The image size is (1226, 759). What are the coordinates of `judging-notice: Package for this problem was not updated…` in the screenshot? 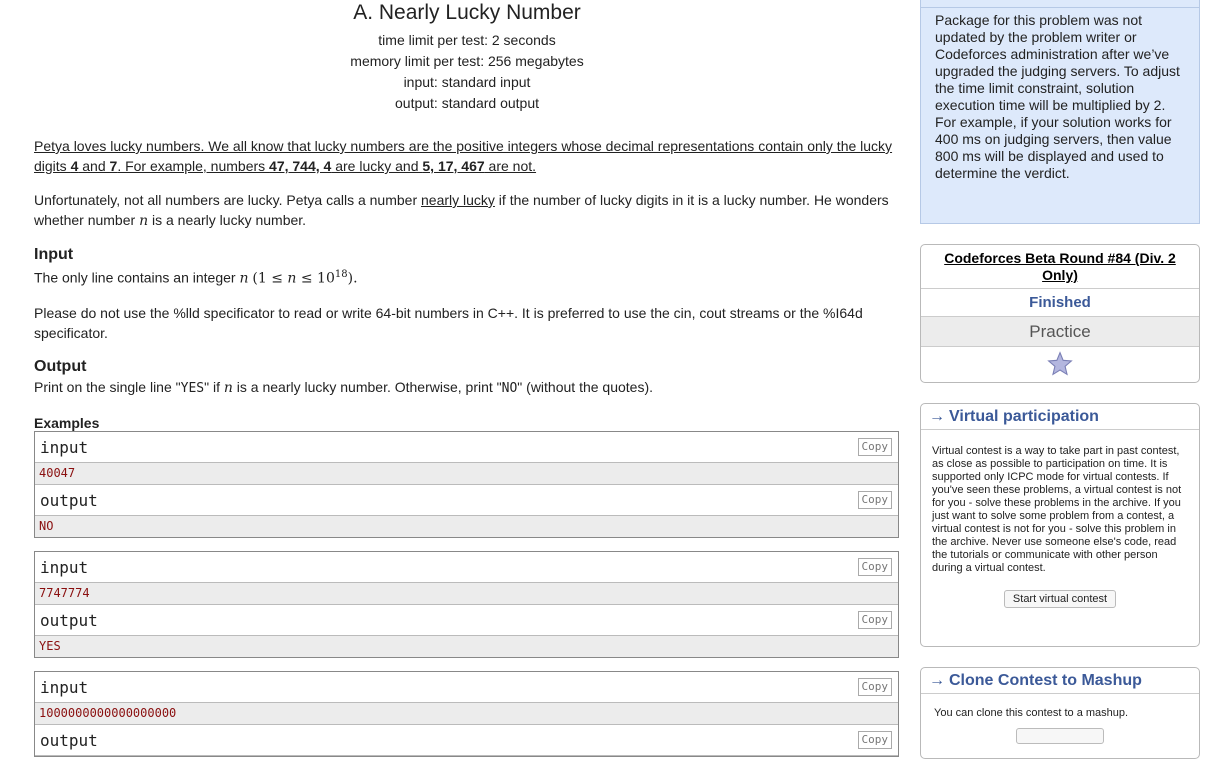 It's located at (1060, 112).